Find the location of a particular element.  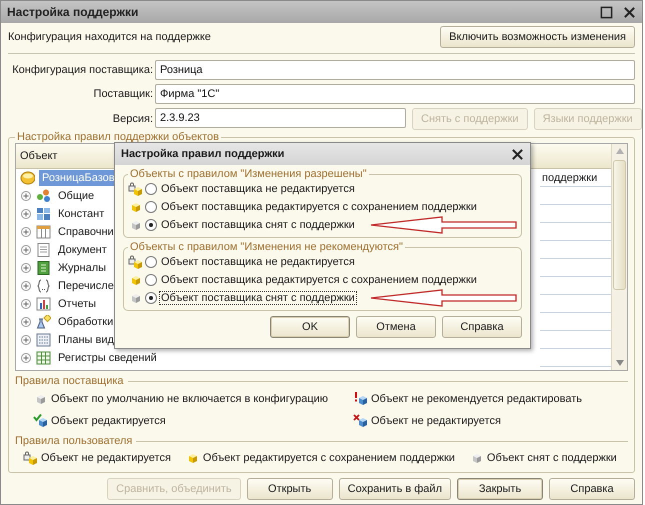

scrollbar is located at coordinates (619, 257).